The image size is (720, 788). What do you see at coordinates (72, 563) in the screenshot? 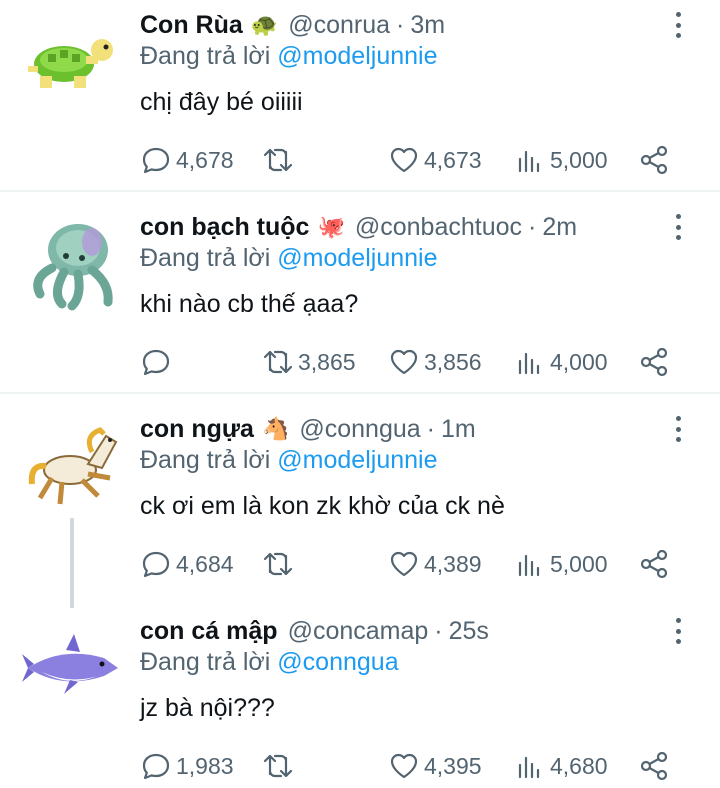
I see `thread-connector` at bounding box center [72, 563].